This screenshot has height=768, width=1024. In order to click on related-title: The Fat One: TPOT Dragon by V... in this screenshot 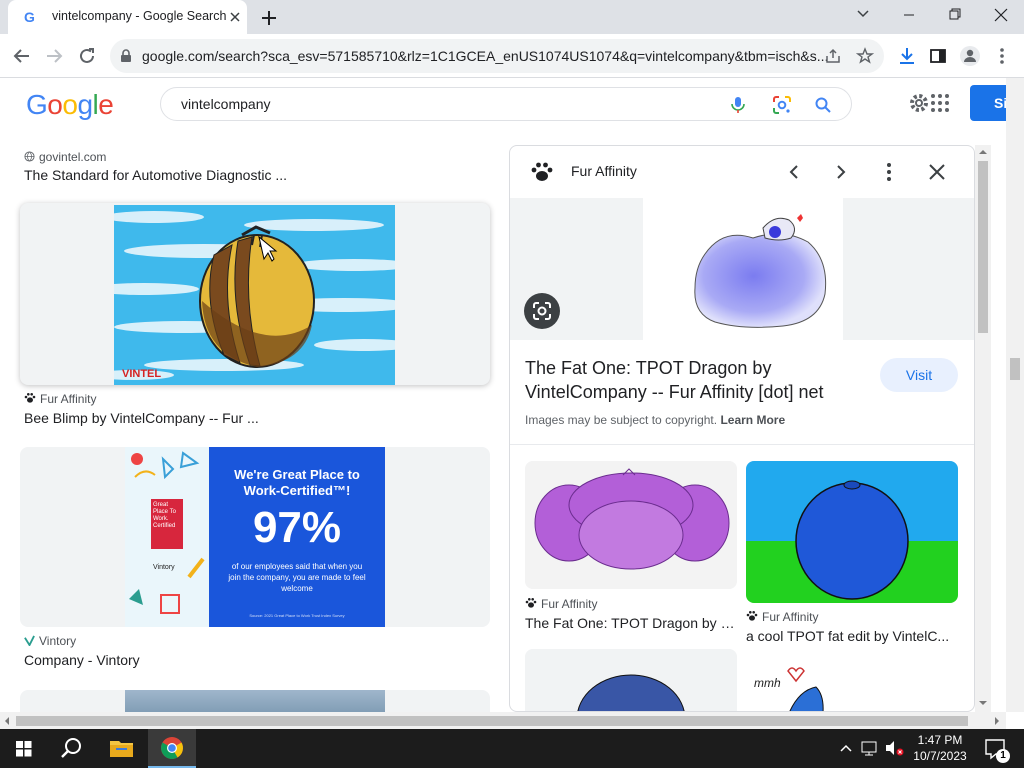, I will do `click(631, 623)`.